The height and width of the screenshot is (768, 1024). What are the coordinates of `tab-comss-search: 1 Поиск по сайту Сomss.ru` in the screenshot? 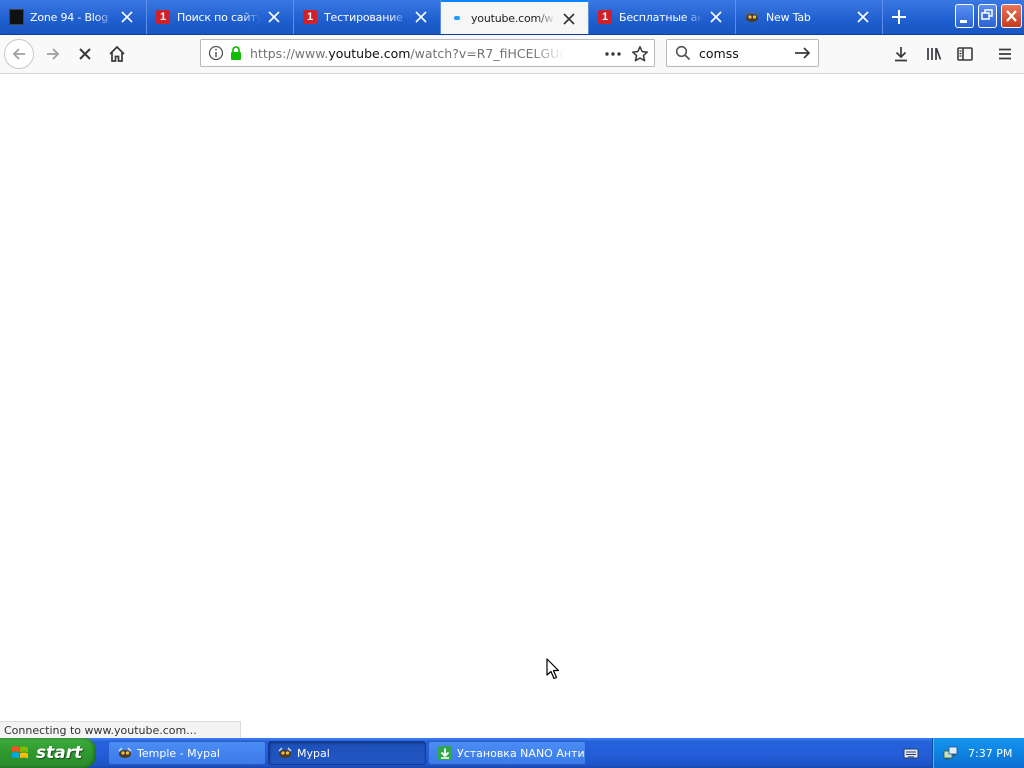 It's located at (220, 17).